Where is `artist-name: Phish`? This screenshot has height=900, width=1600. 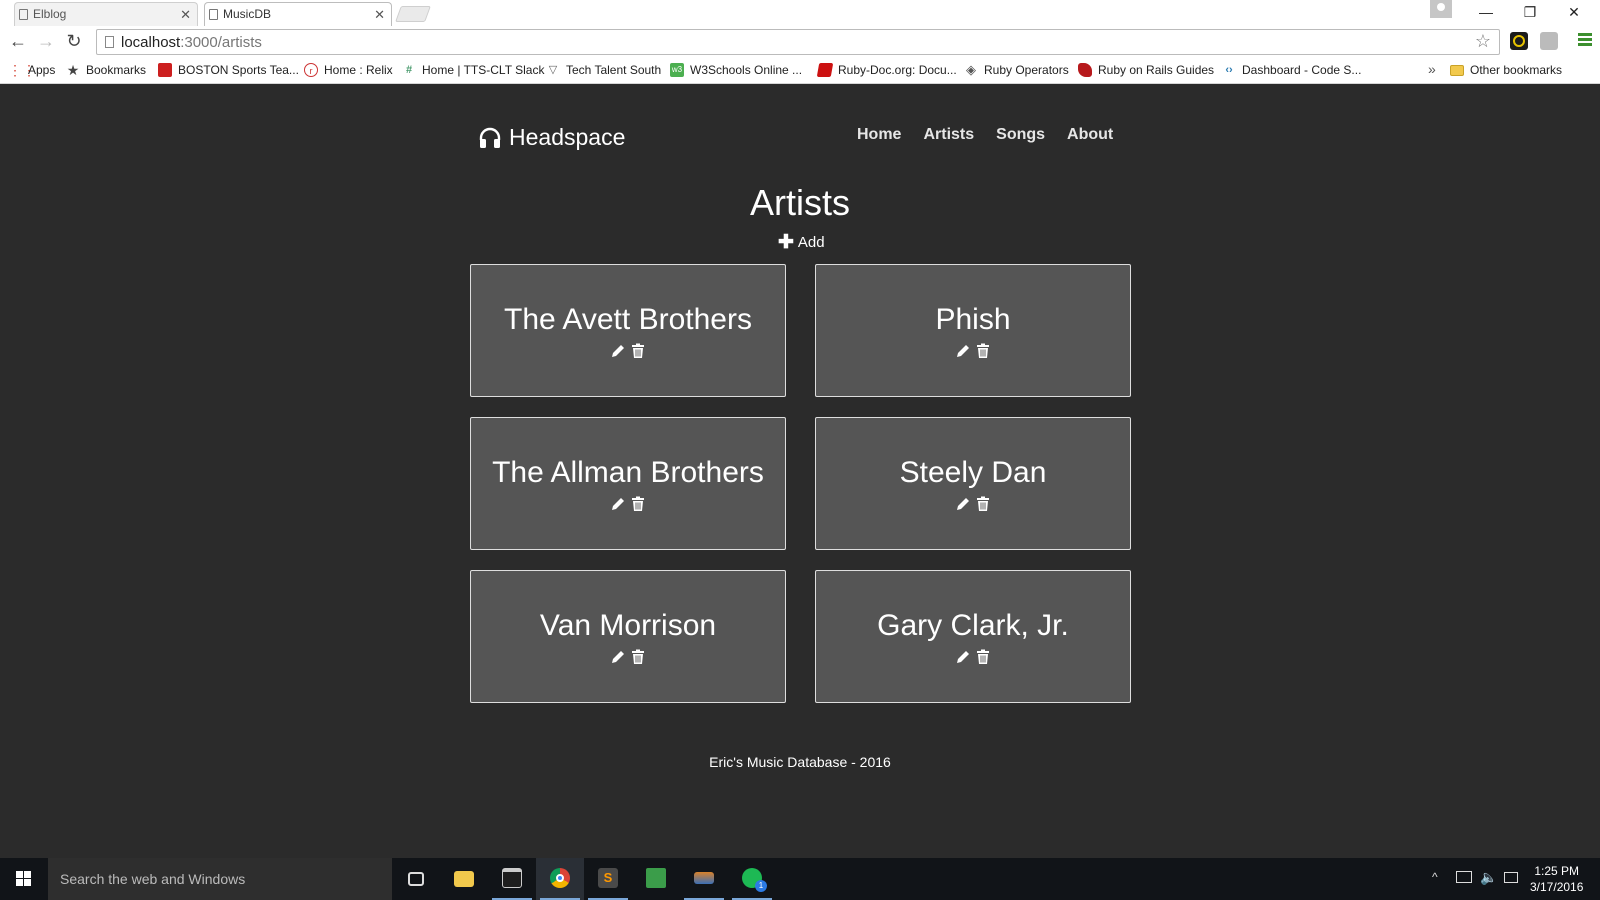 artist-name: Phish is located at coordinates (973, 320).